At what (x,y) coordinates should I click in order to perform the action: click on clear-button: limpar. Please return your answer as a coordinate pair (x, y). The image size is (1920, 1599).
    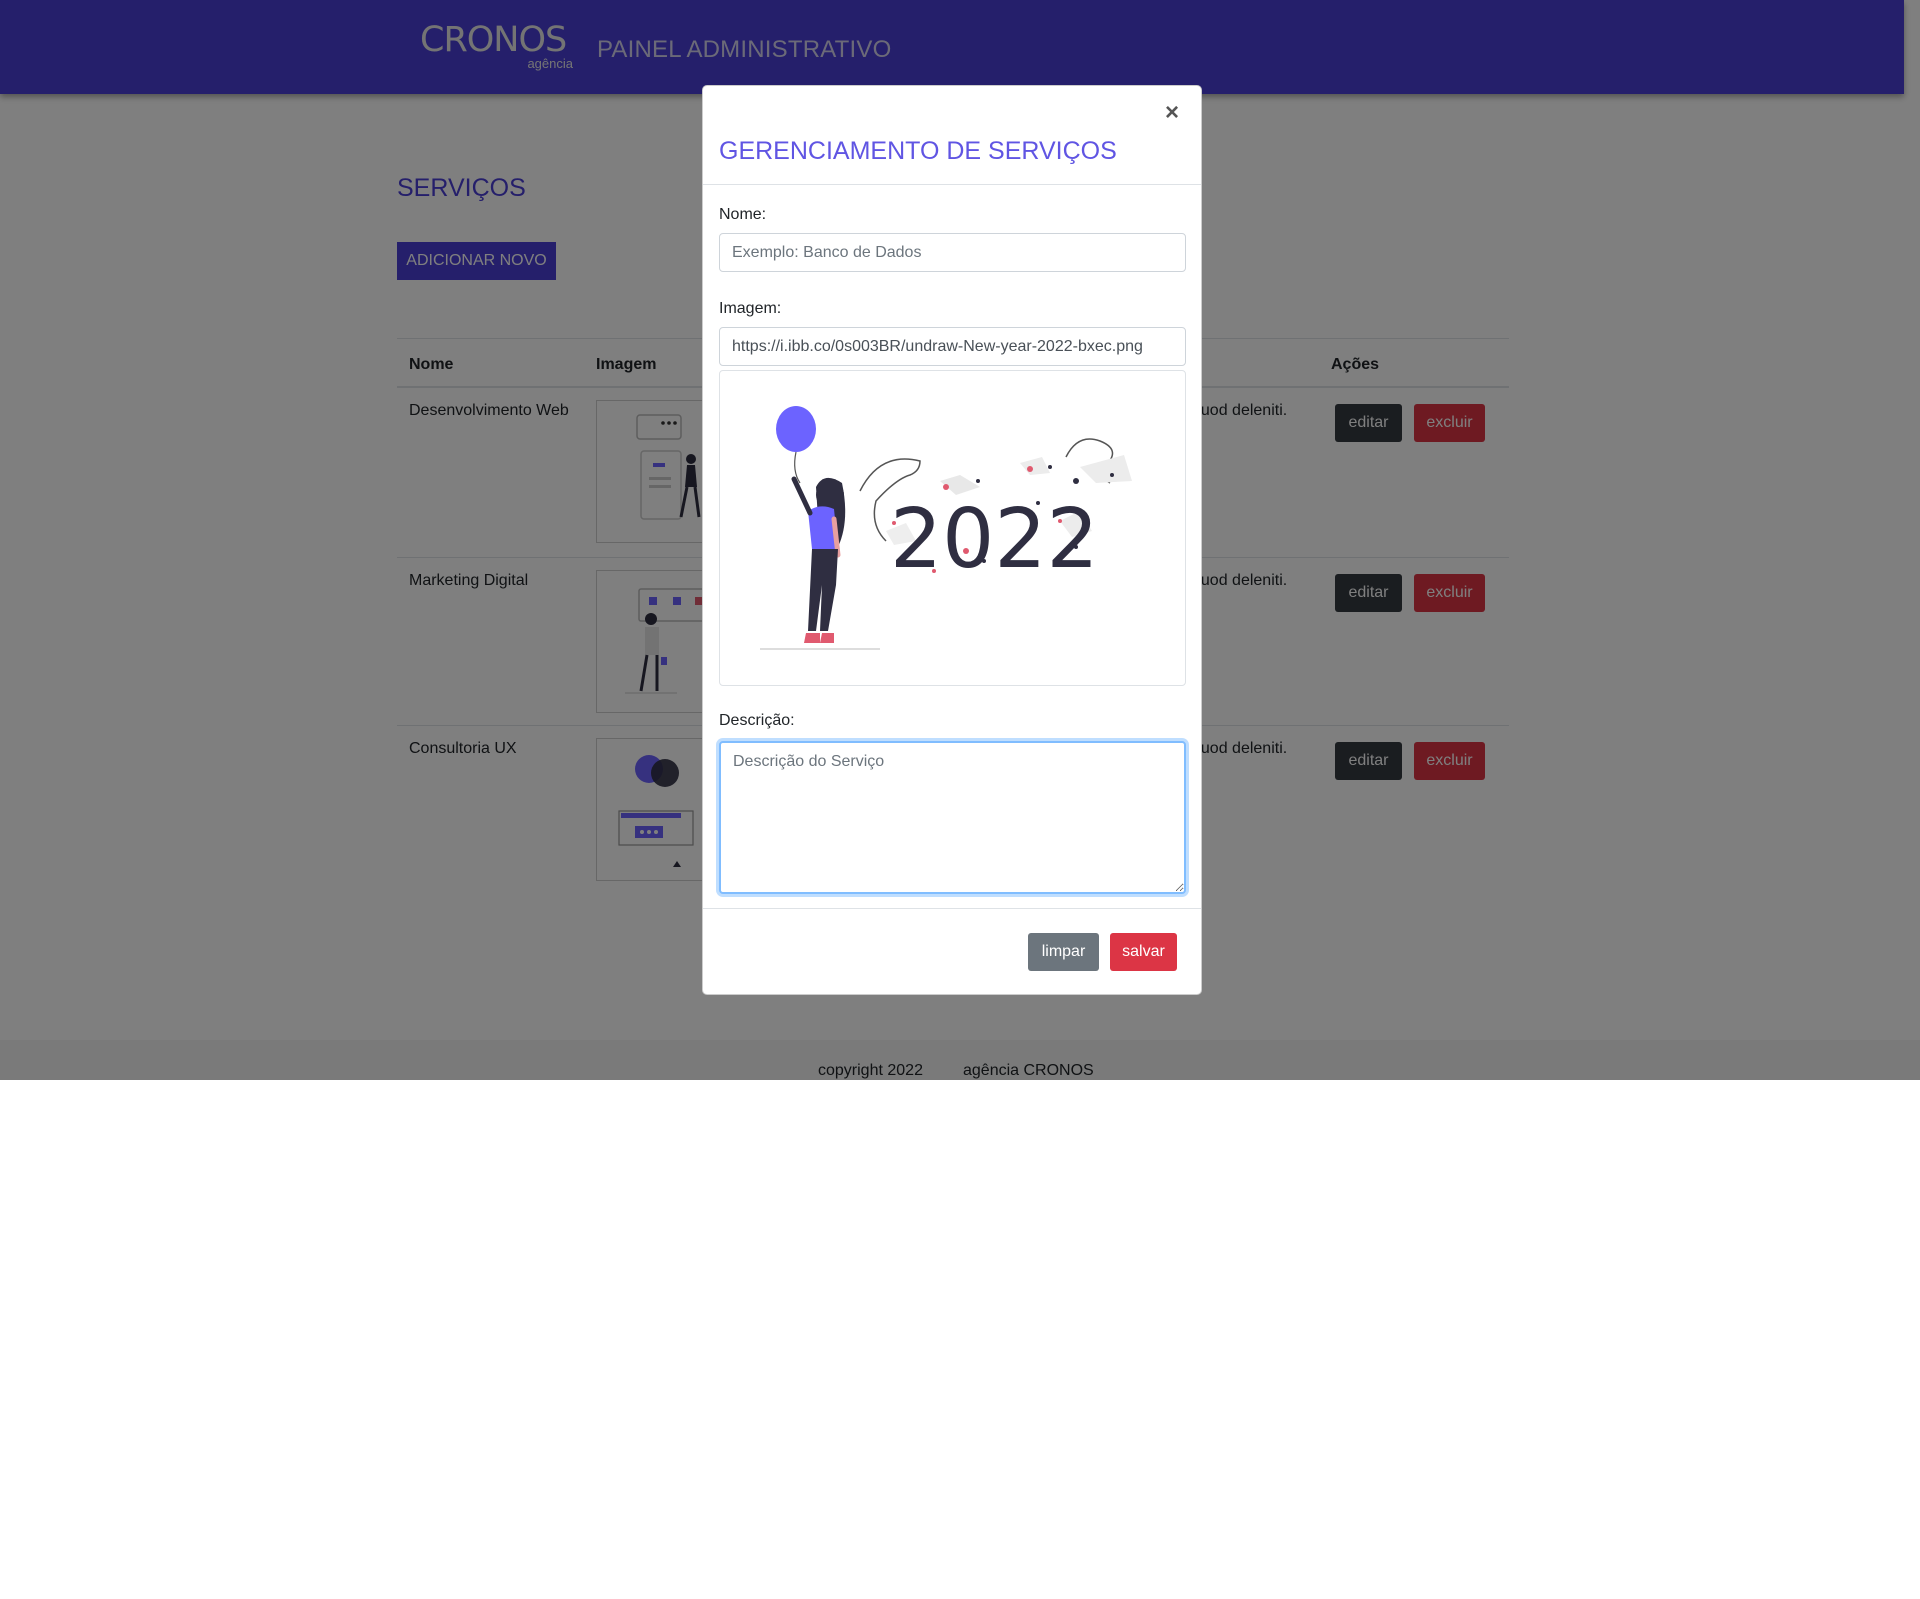
    Looking at the image, I should click on (1063, 952).